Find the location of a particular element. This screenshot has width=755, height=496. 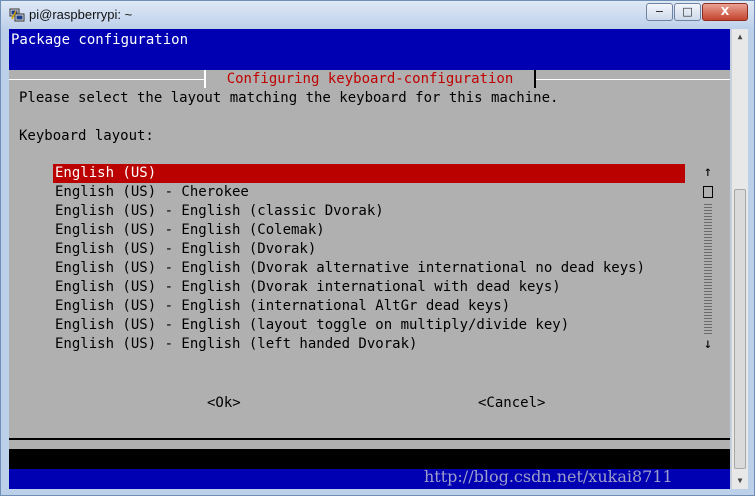

keyboard-layout-label: Keyboard layout: is located at coordinates (86, 136).